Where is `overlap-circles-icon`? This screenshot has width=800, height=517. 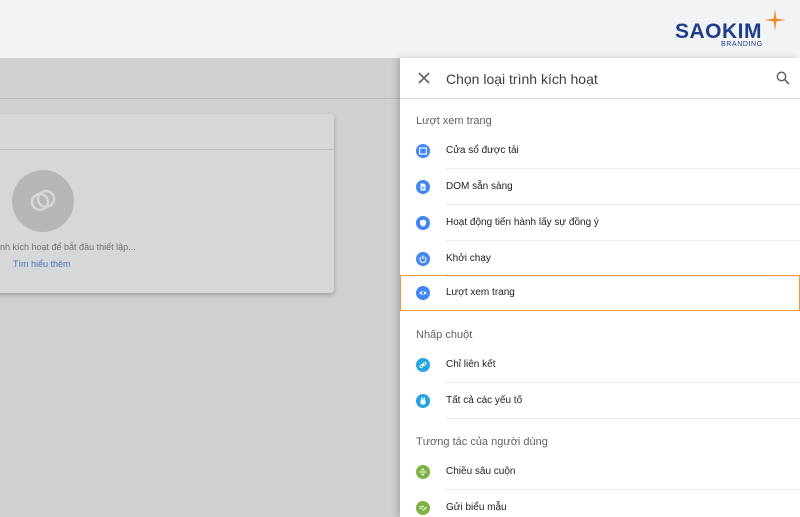
overlap-circles-icon is located at coordinates (43, 200).